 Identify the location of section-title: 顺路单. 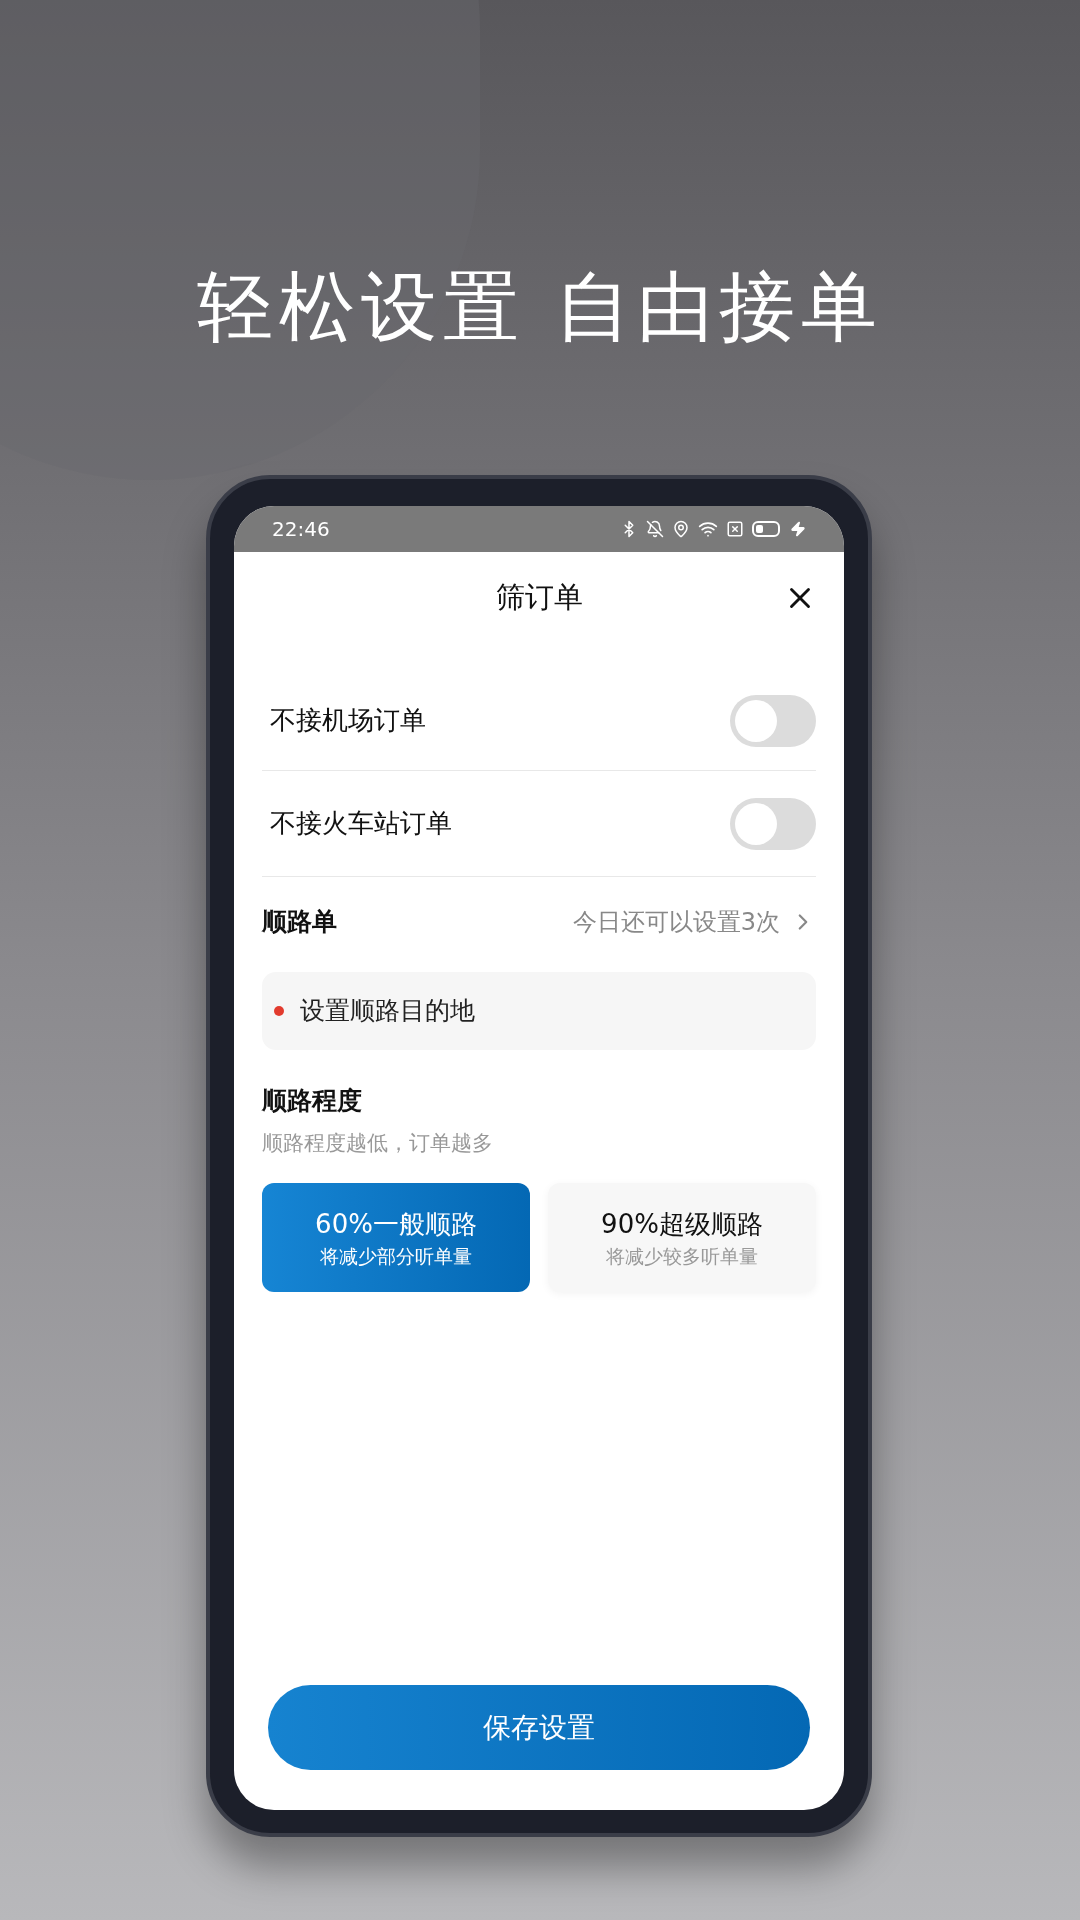
(299, 922).